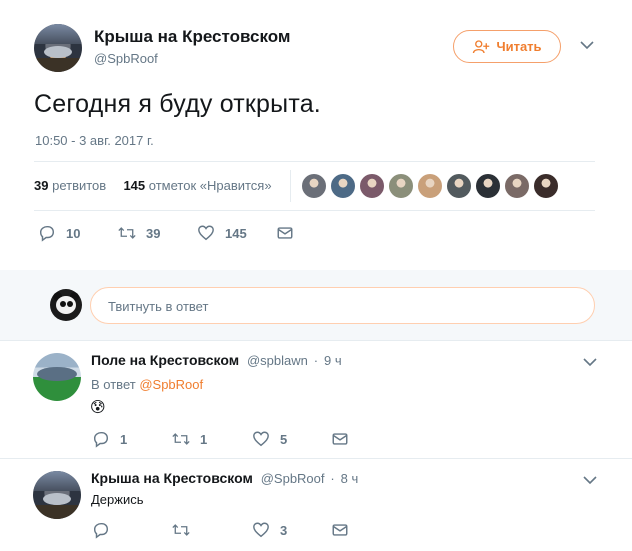 The width and height of the screenshot is (632, 551). Describe the element at coordinates (204, 439) in the screenshot. I see `retweet-count: 1` at that location.